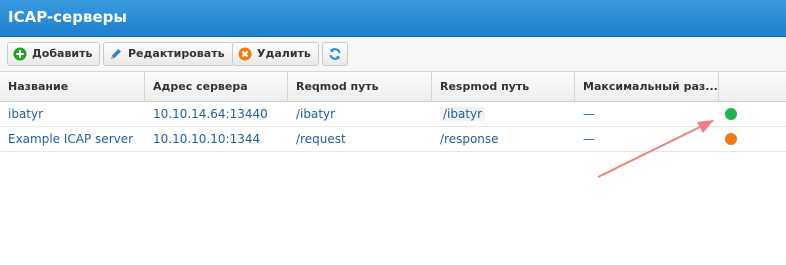  Describe the element at coordinates (463, 114) in the screenshot. I see `cell-respmod-value: /ibatyr` at that location.